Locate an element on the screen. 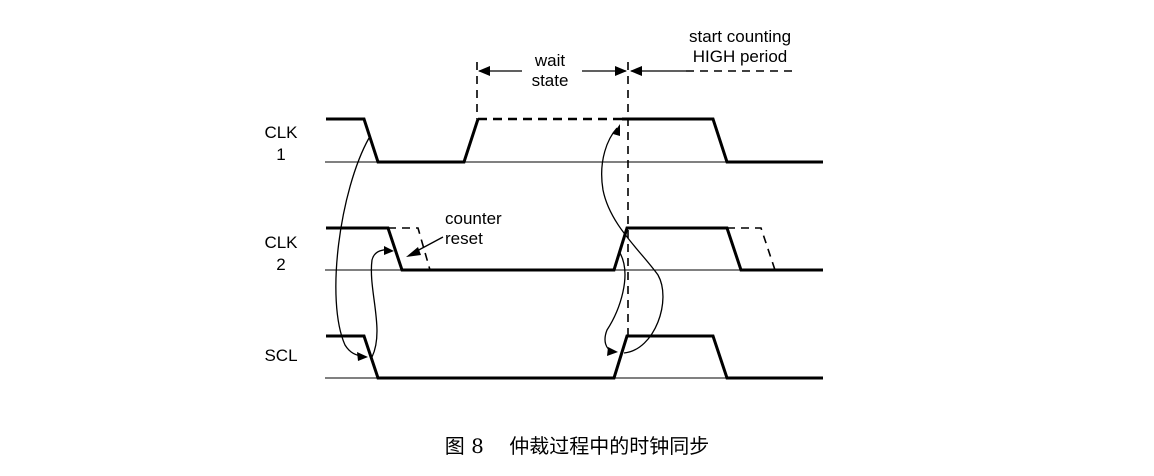 Image resolution: width=1154 pixels, height=476 pixels. curve-clk2-to-scl-arrowhead is located at coordinates (612, 351).